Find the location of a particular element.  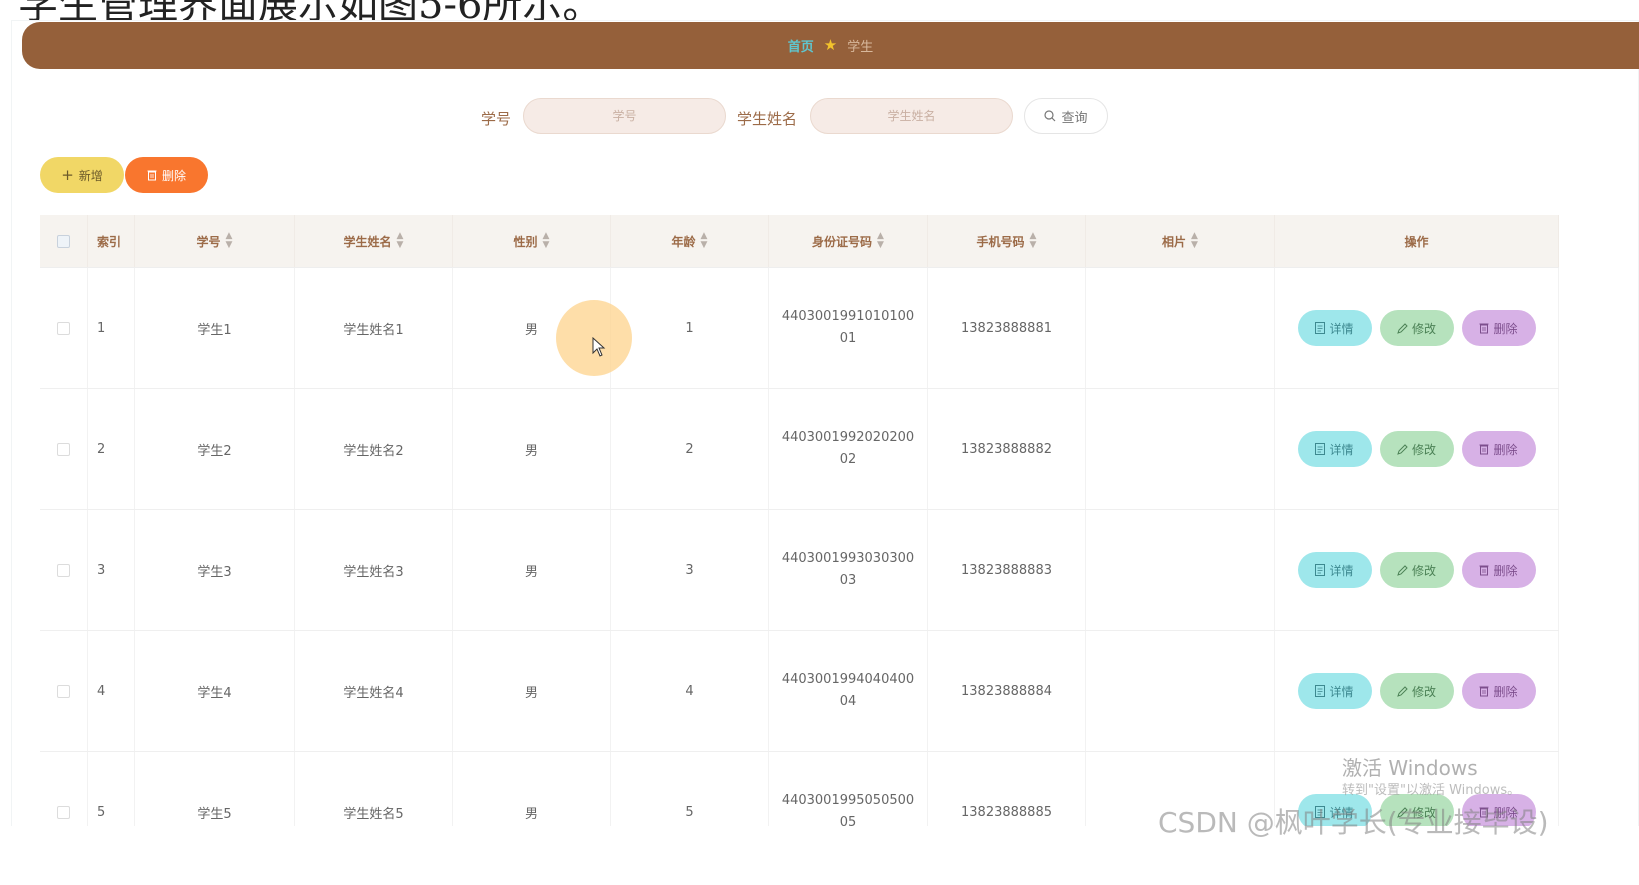

header-student-name: 学生姓名 ▲ ▼ is located at coordinates (374, 241).